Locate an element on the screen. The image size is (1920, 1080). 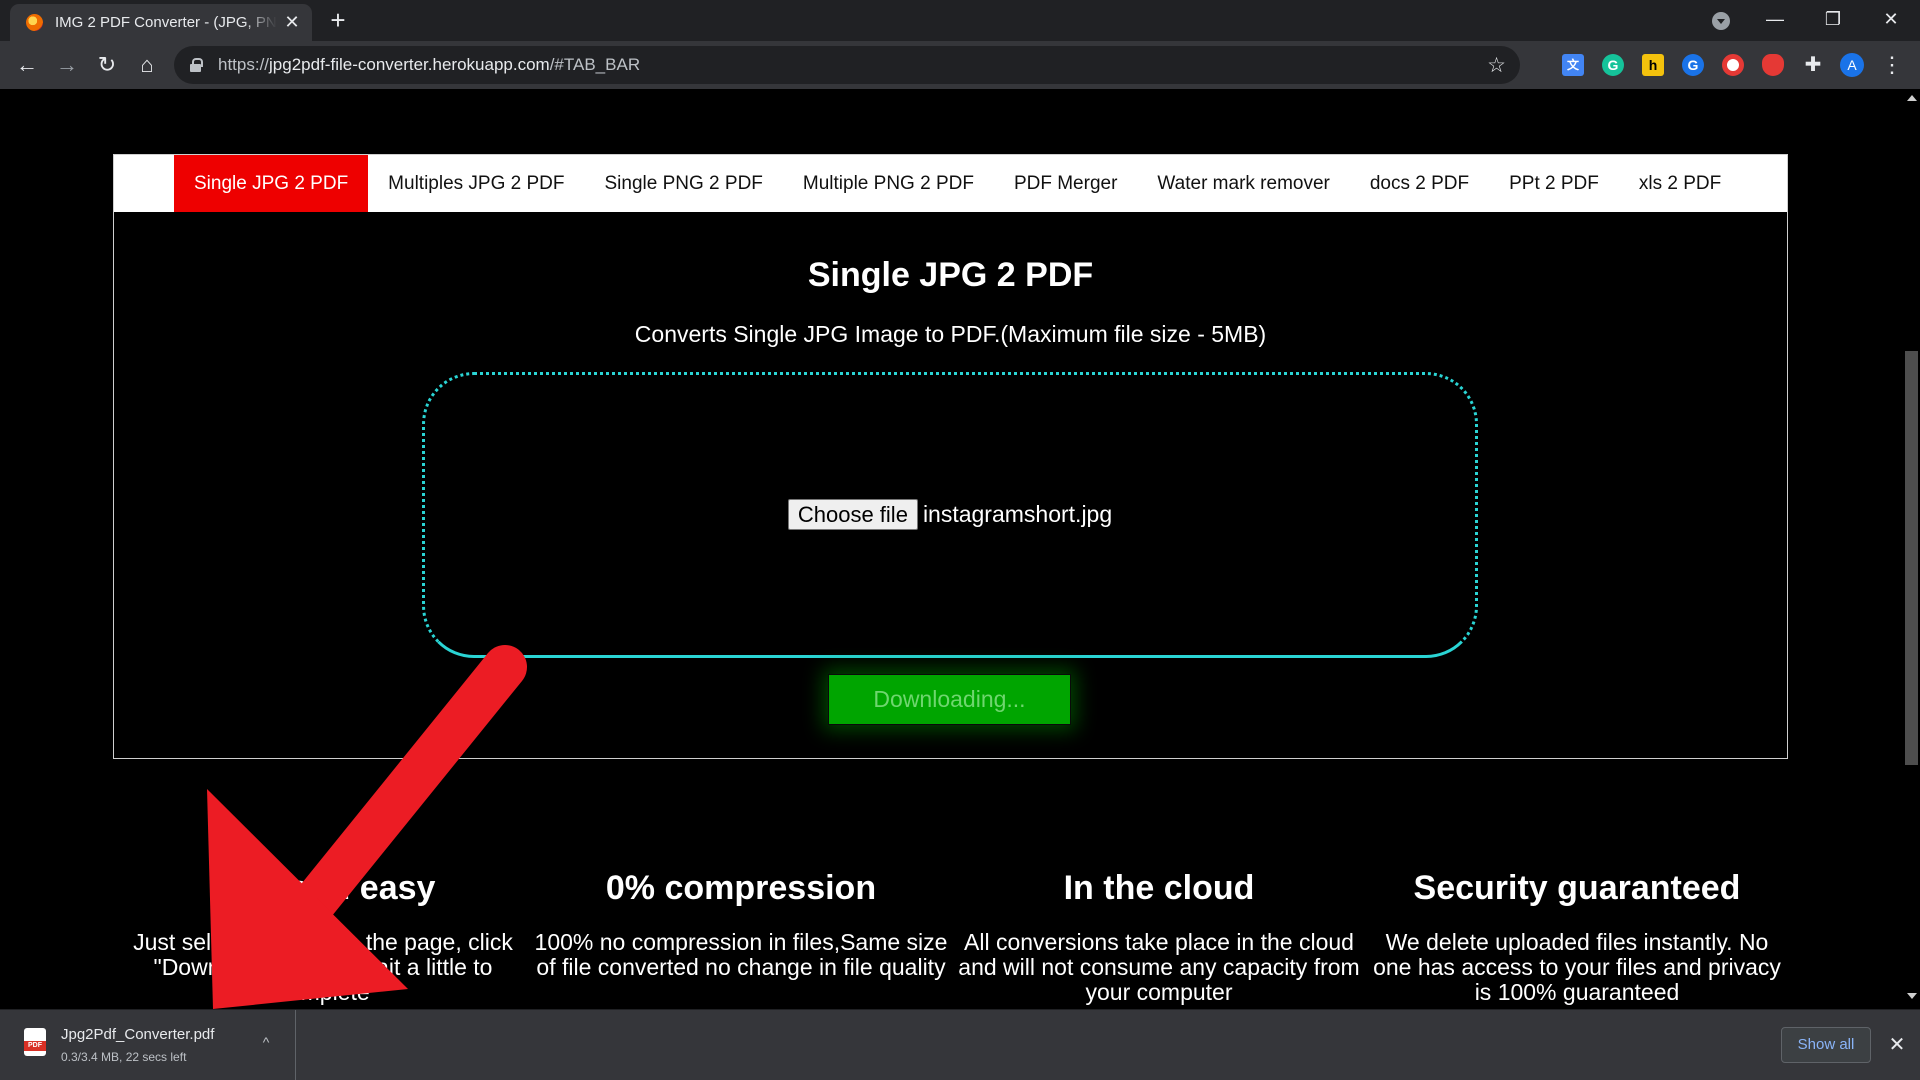
show-all-button: Show all is located at coordinates (1826, 1045).